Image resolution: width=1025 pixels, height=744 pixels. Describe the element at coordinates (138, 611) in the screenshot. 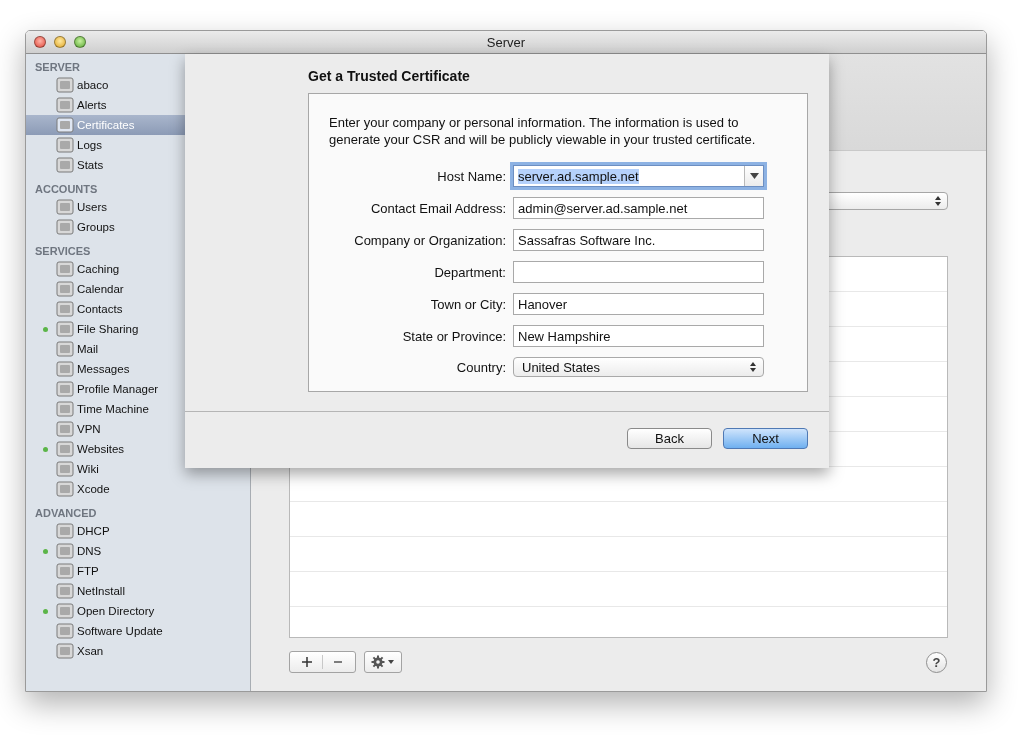

I see `sidebar-item: Open Directory` at that location.